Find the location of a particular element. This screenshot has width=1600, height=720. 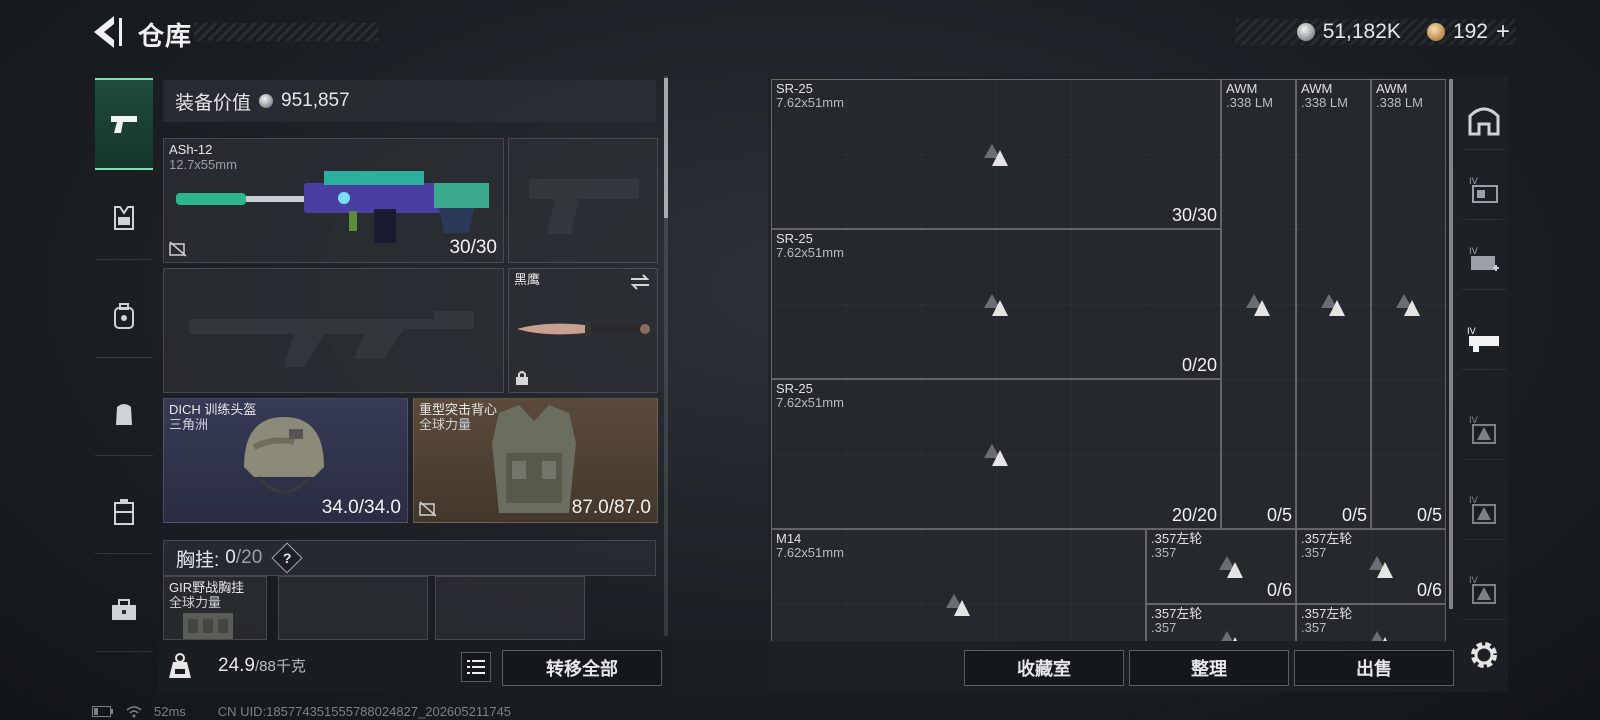

primary-weapon-ammo: 30/30 is located at coordinates (473, 247).